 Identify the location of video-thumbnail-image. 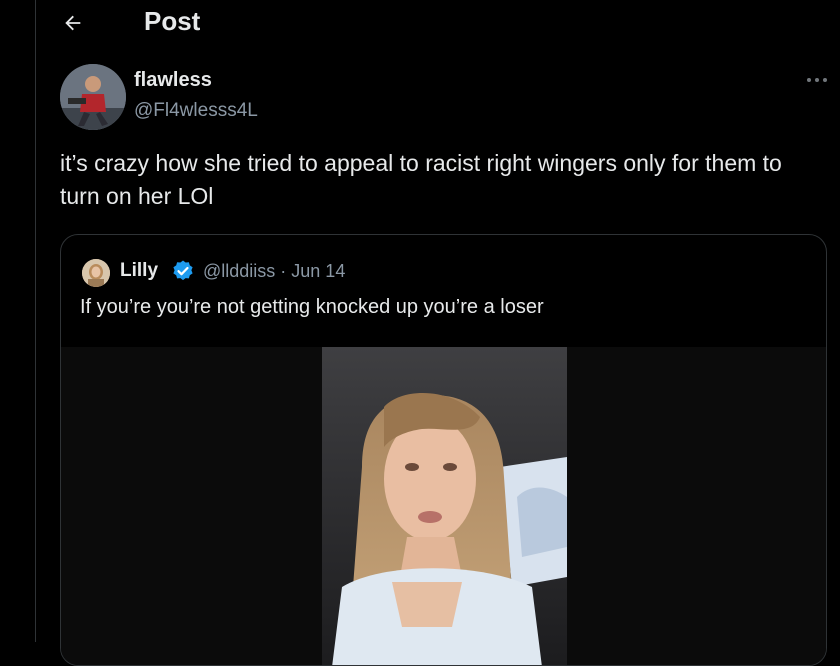
(444, 506).